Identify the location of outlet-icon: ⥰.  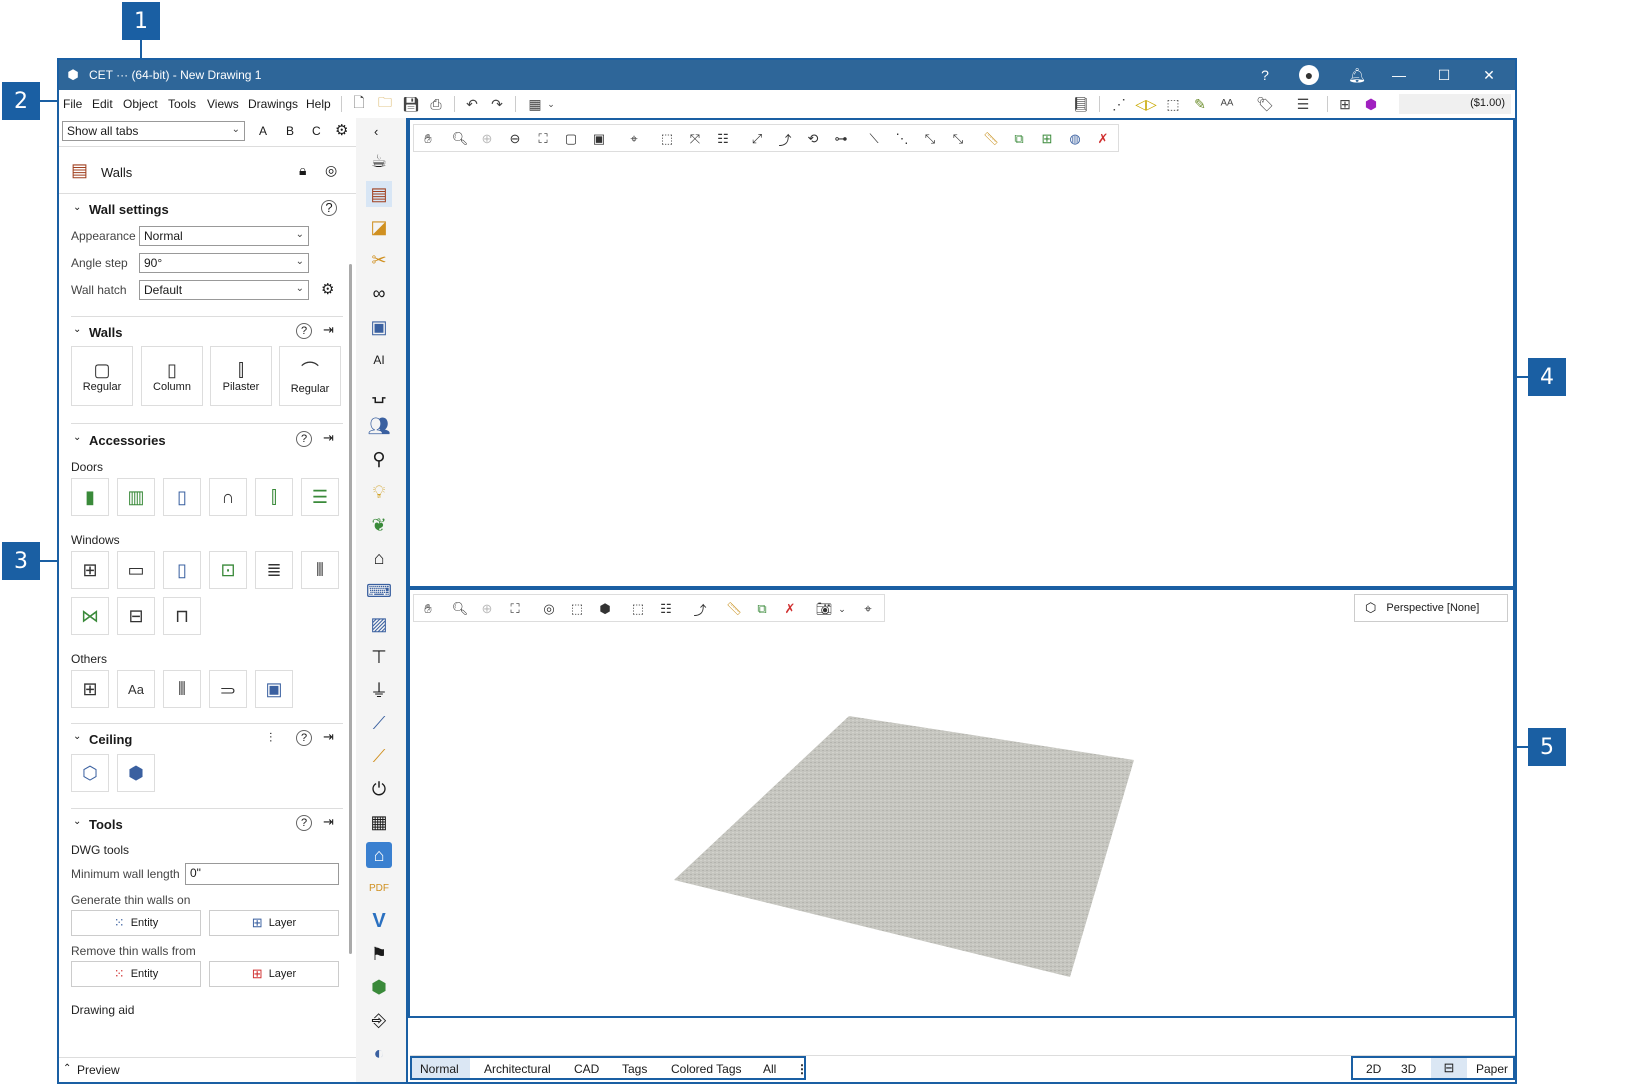
(228, 689).